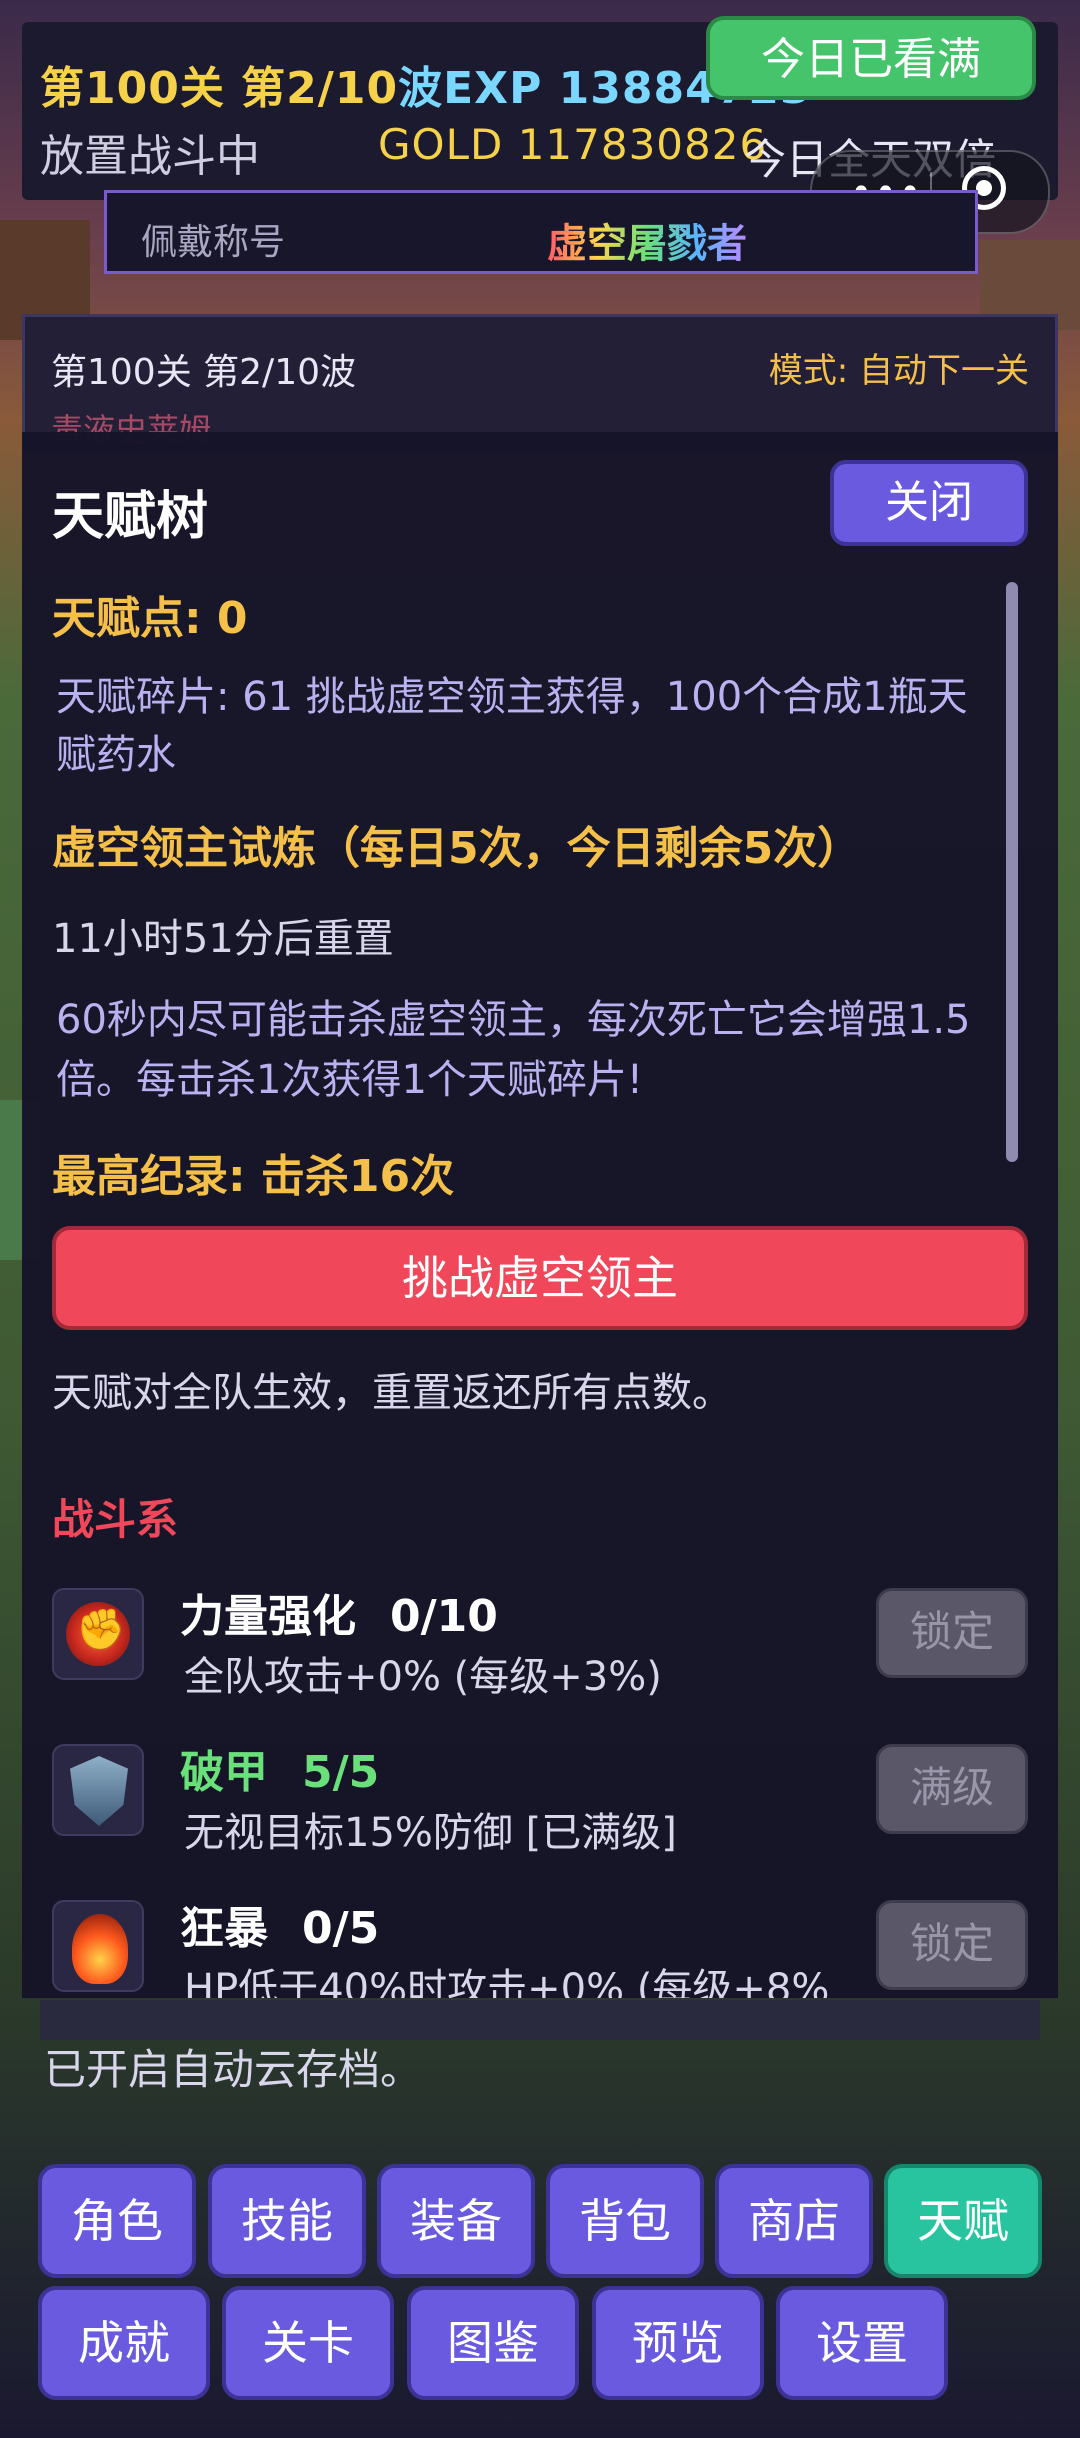 Image resolution: width=1080 pixels, height=2438 pixels. What do you see at coordinates (224, 1928) in the screenshot?
I see `talent-name-text: 狂暴` at bounding box center [224, 1928].